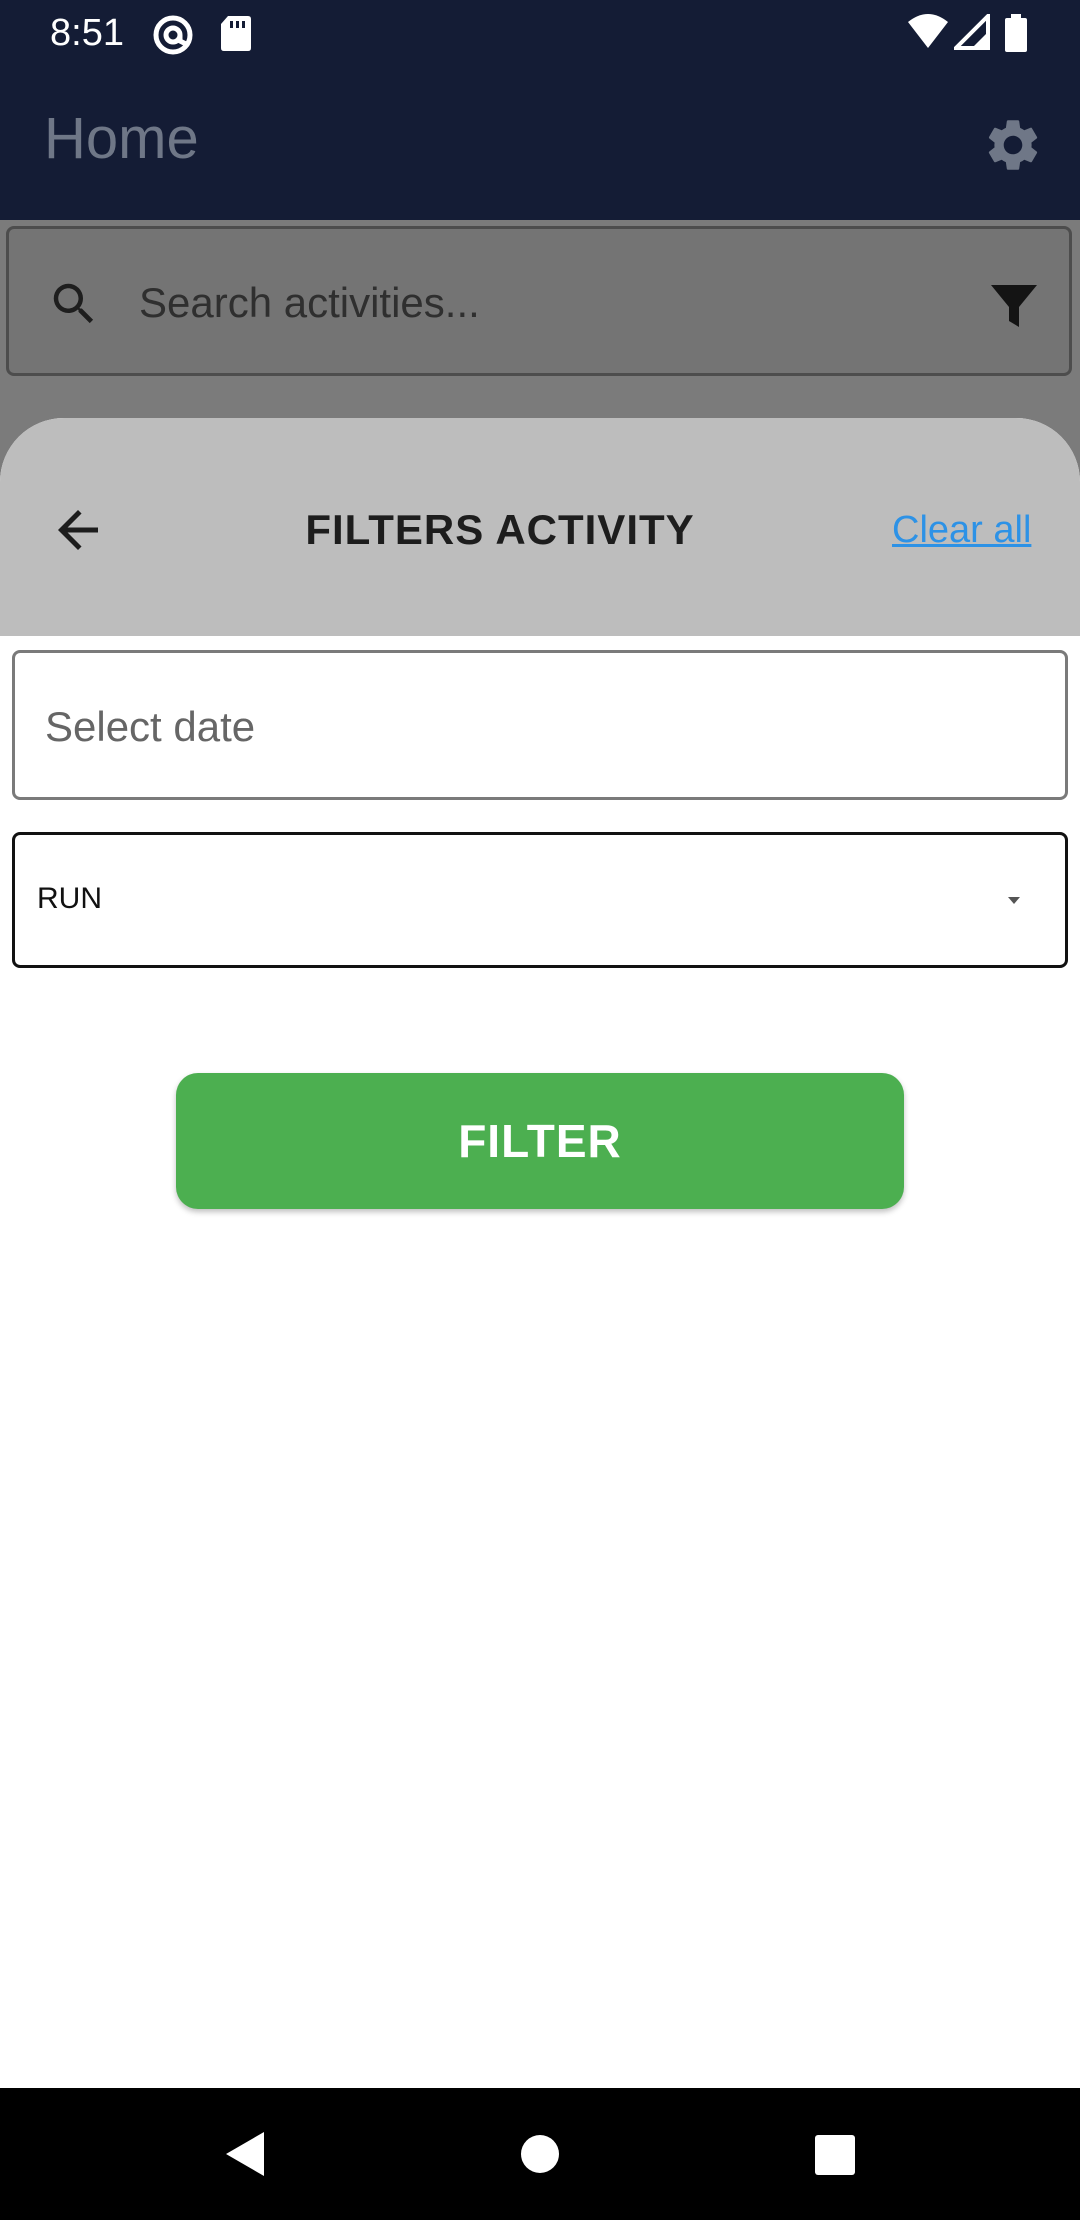 The width and height of the screenshot is (1080, 2220). I want to click on sheet-title: FILTERS ACTIVITY, so click(500, 529).